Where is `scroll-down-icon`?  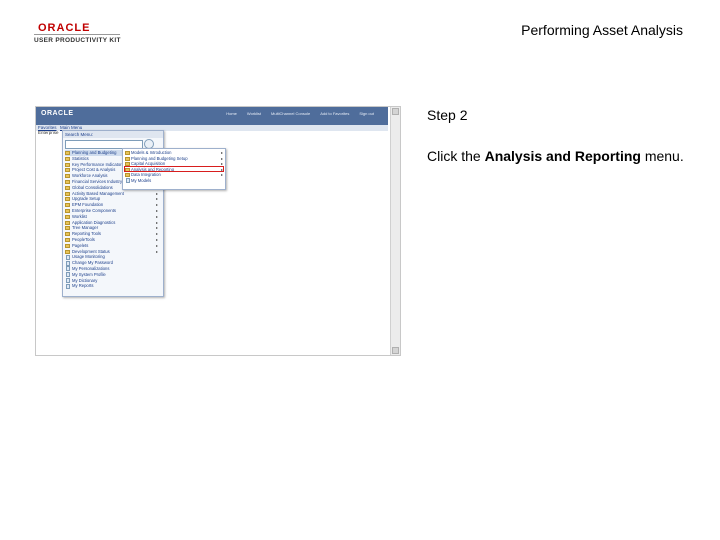 scroll-down-icon is located at coordinates (395, 350).